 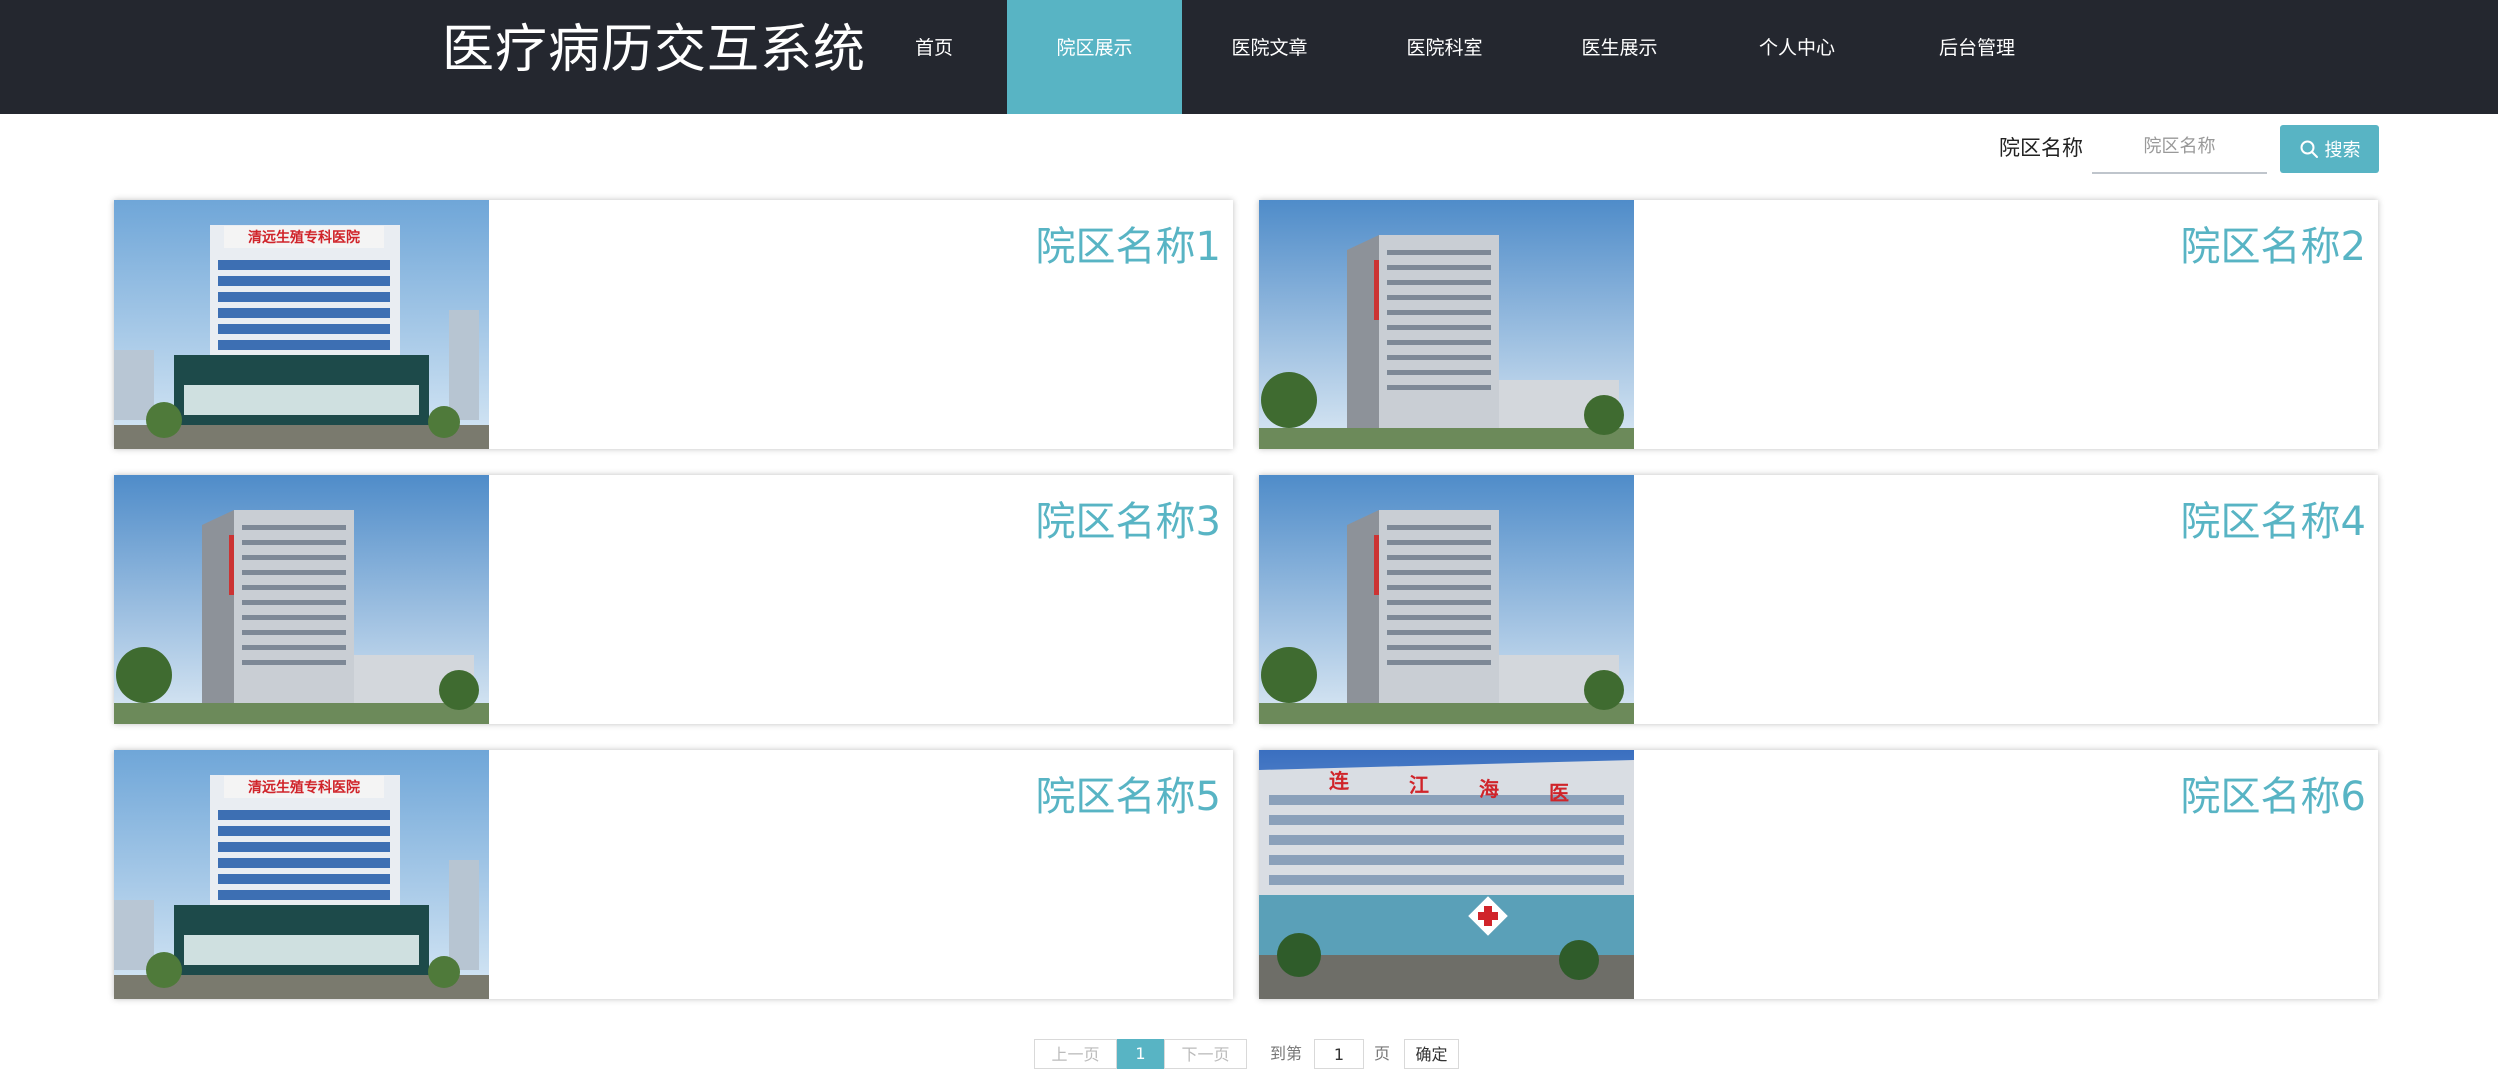 I want to click on current-page-button: 1, so click(x=1140, y=1054).